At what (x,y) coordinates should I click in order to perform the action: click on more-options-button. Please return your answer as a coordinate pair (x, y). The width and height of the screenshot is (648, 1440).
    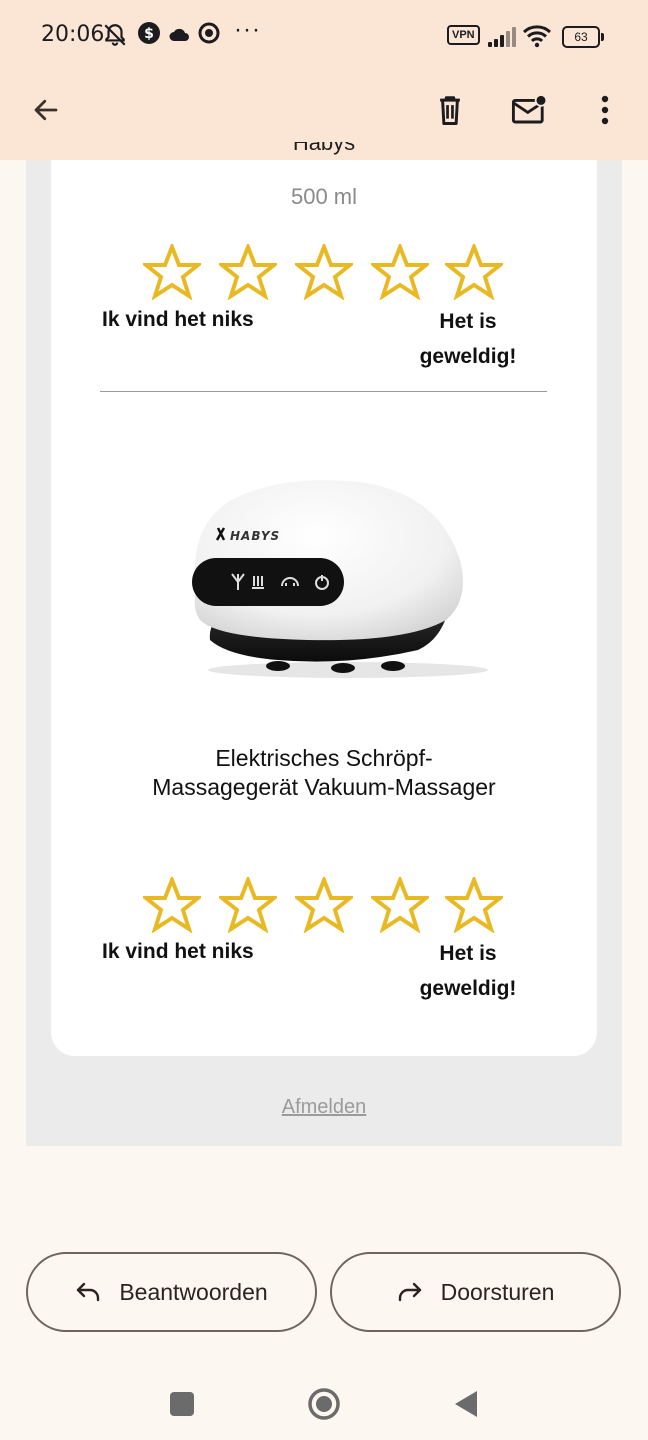
    Looking at the image, I should click on (605, 110).